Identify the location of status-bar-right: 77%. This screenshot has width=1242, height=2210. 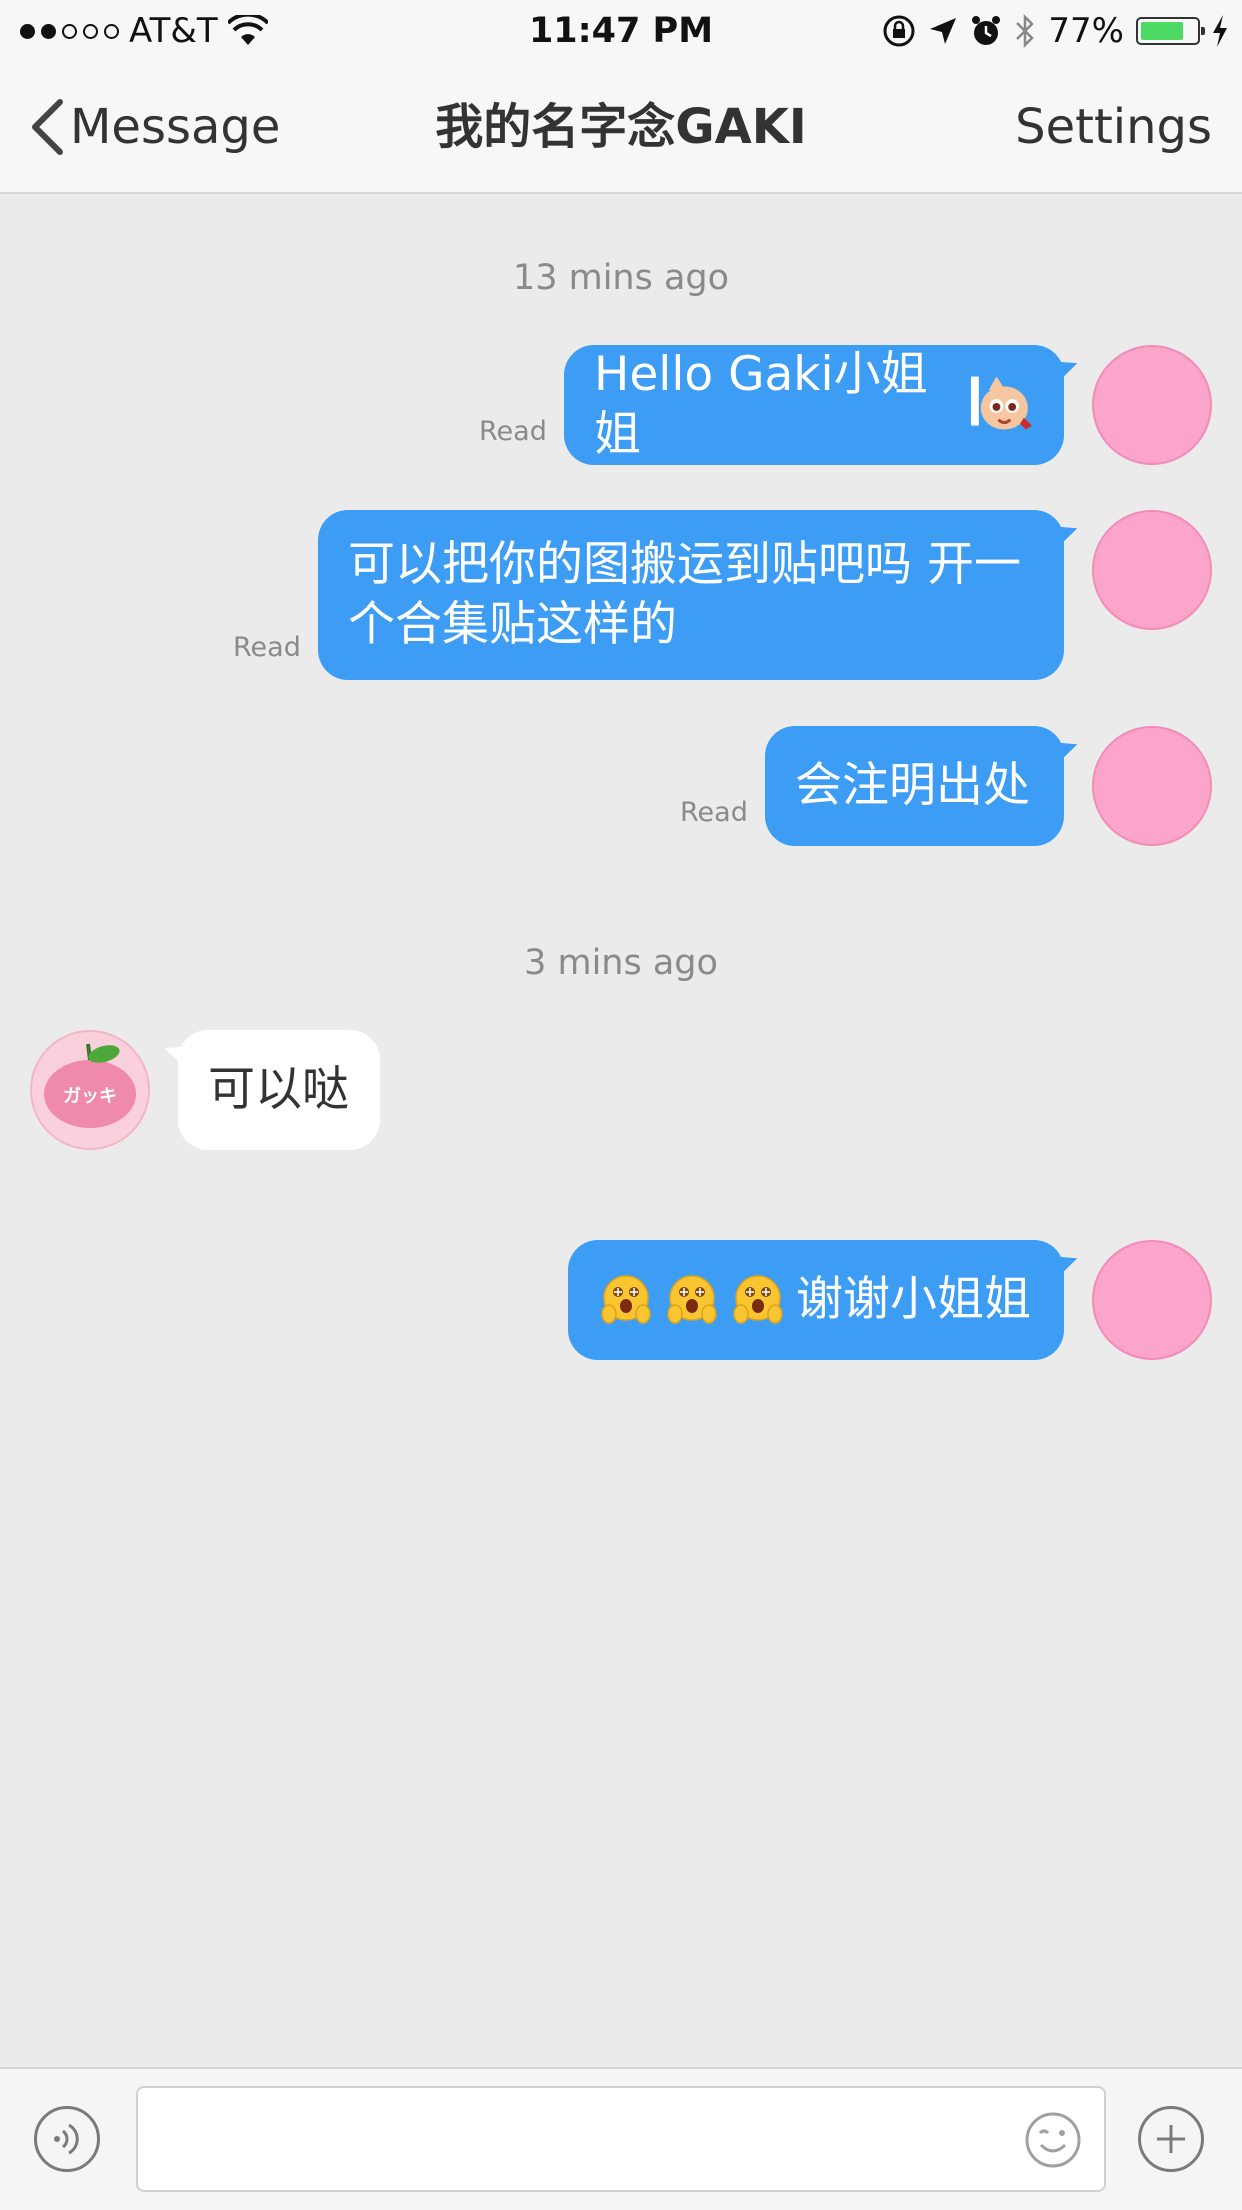
(1055, 31).